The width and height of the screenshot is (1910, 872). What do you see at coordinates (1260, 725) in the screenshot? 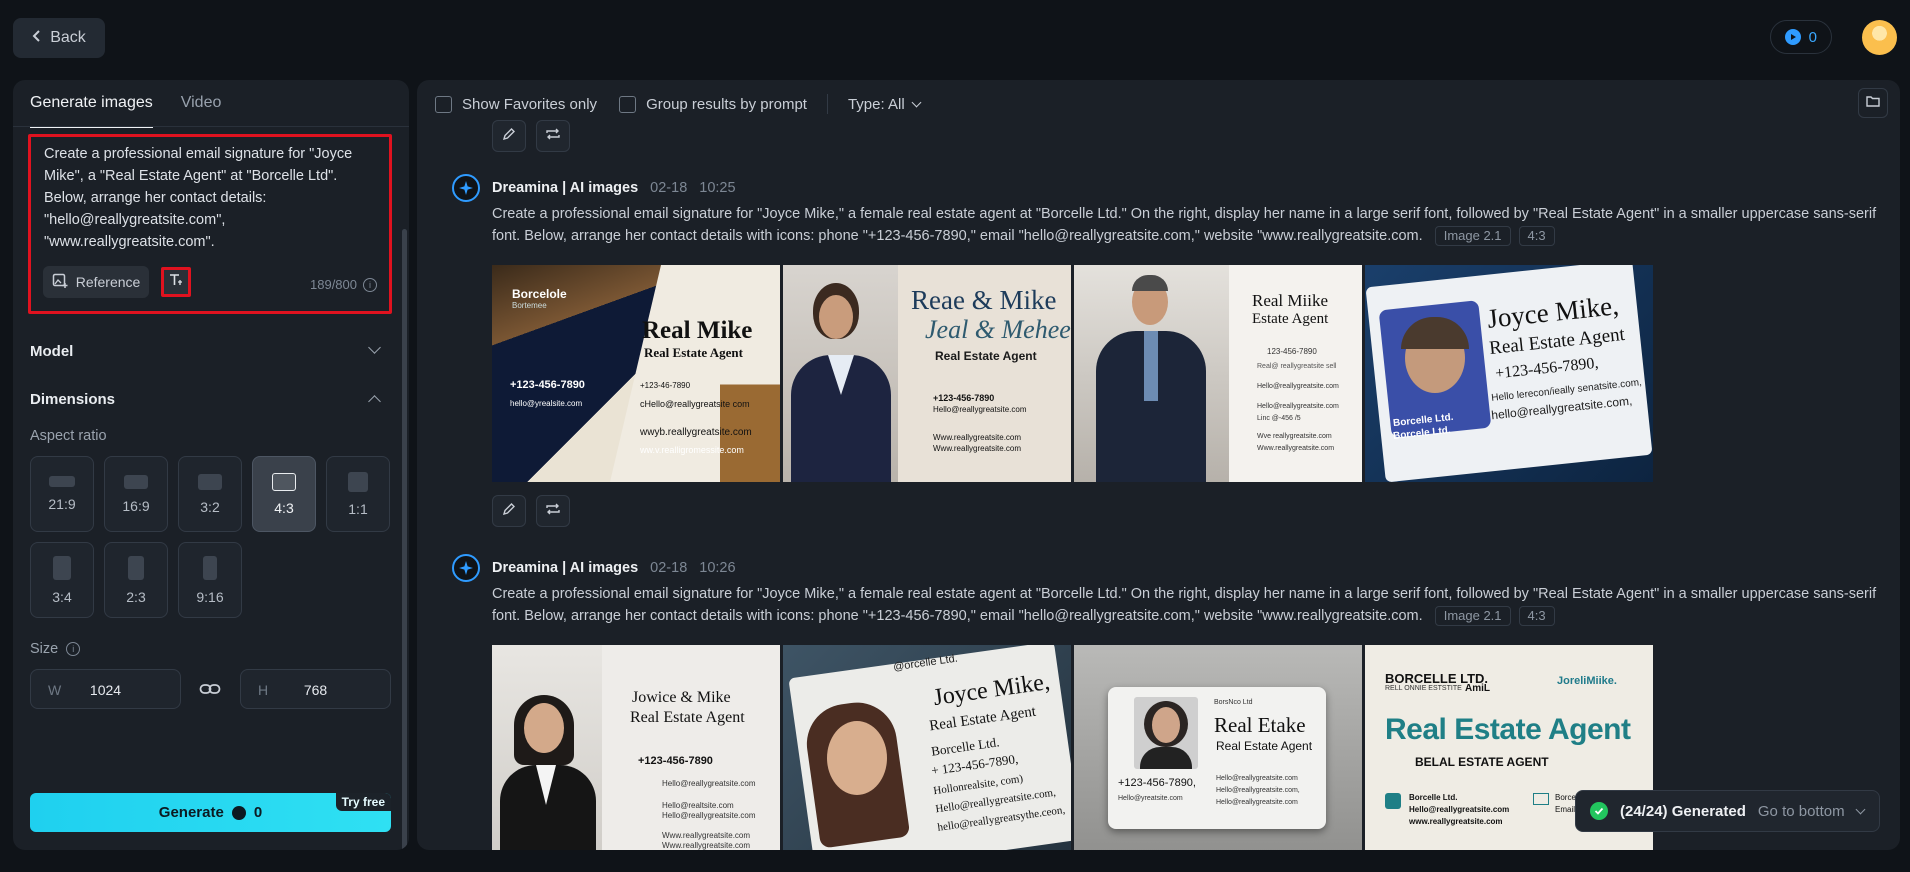
I see `card-name: Real Etake` at bounding box center [1260, 725].